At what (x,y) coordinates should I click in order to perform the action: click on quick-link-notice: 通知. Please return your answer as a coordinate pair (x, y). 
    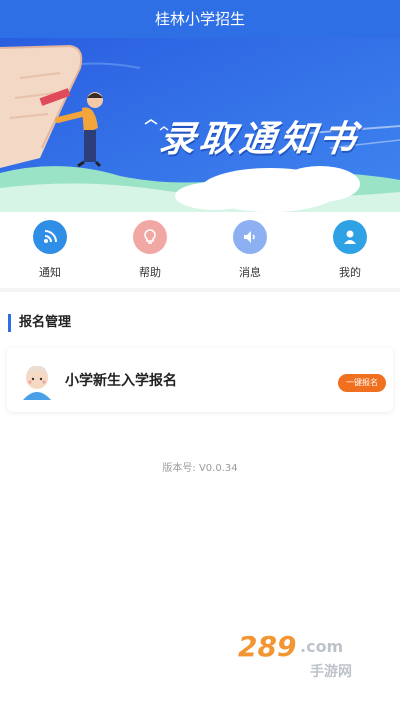
    Looking at the image, I should click on (50, 247).